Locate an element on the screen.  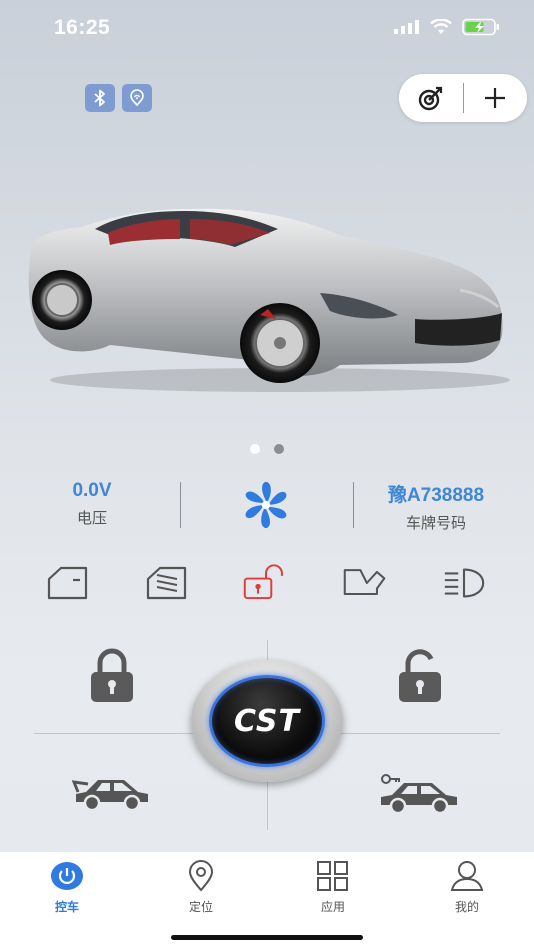
tab-profile: 我的 is located at coordinates (467, 887).